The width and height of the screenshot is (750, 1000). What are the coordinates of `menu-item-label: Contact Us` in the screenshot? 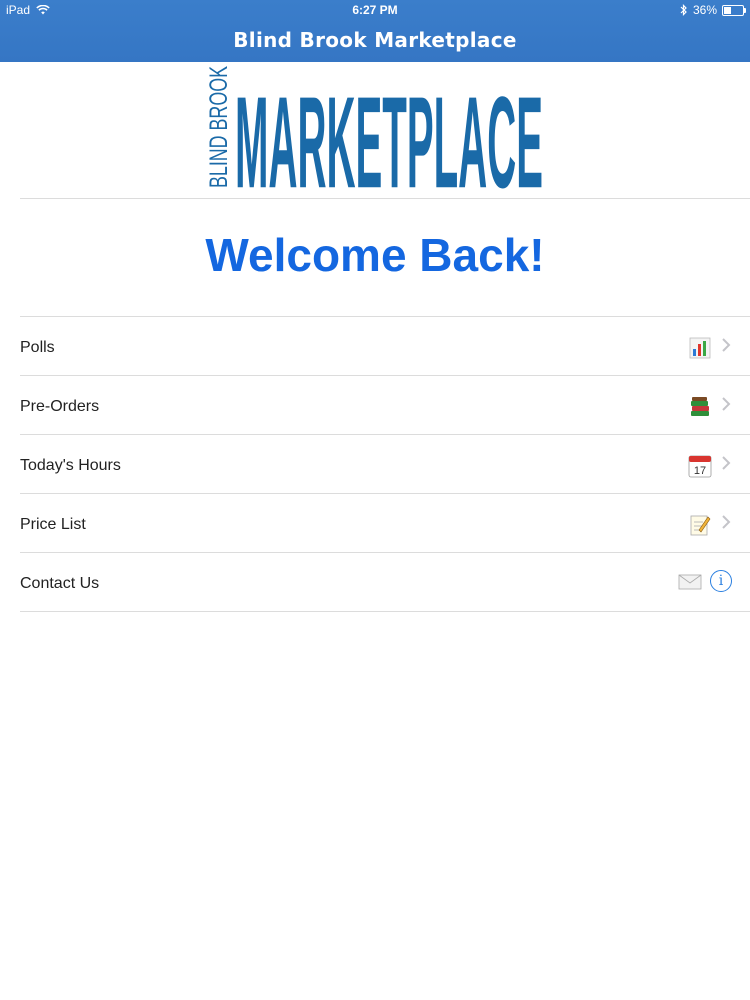 It's located at (60, 583).